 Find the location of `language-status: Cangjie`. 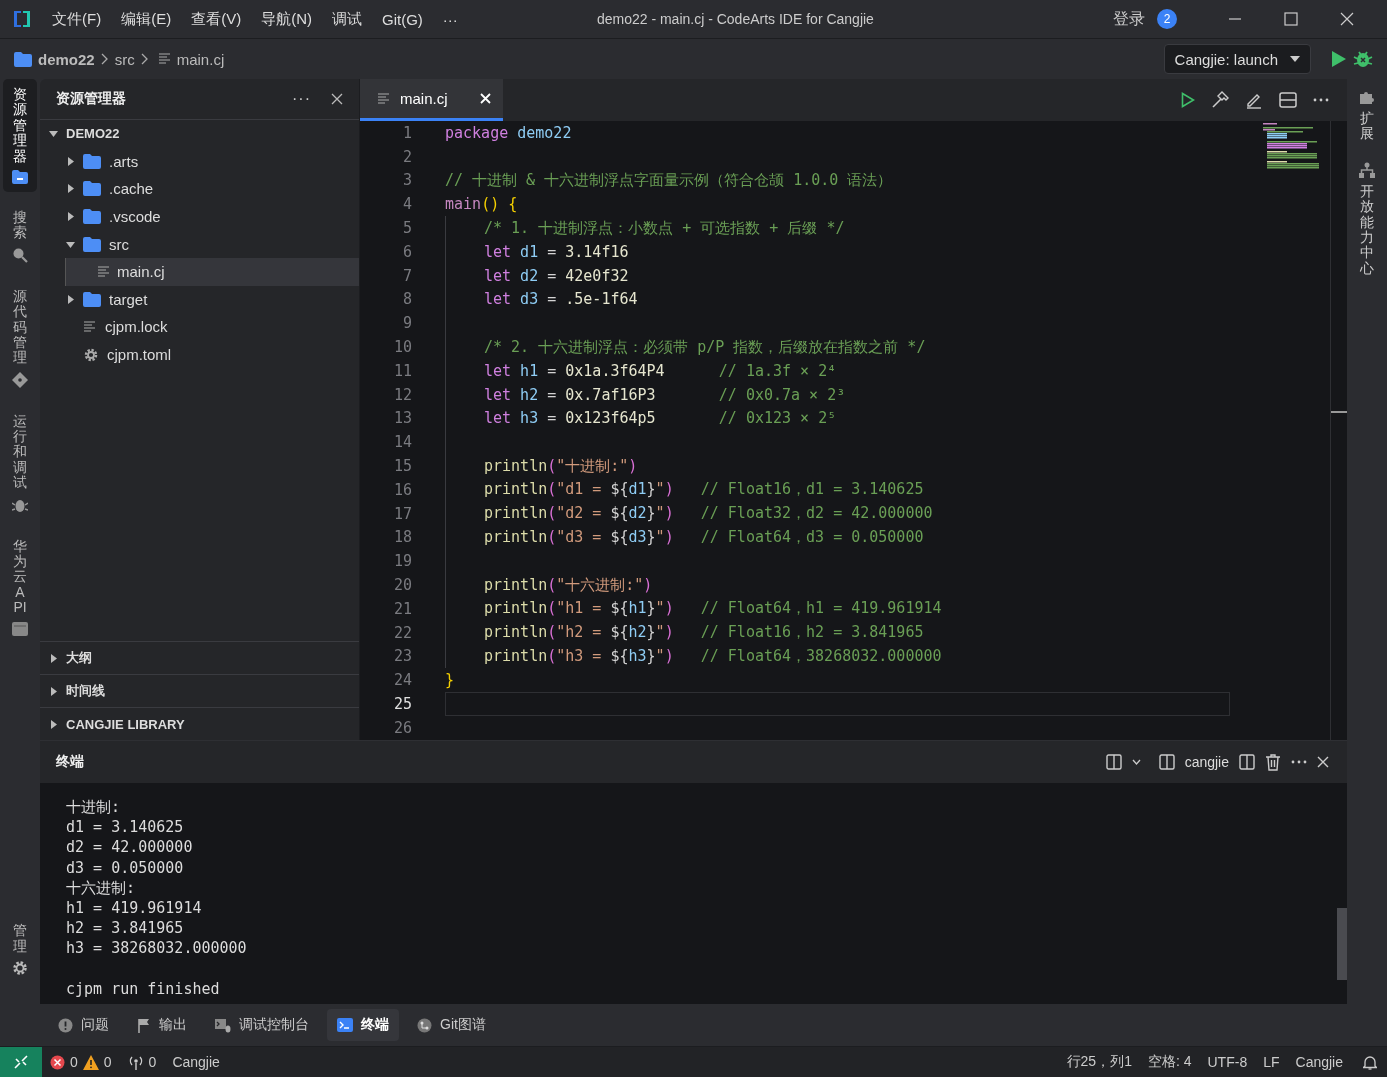

language-status: Cangjie is located at coordinates (196, 1062).